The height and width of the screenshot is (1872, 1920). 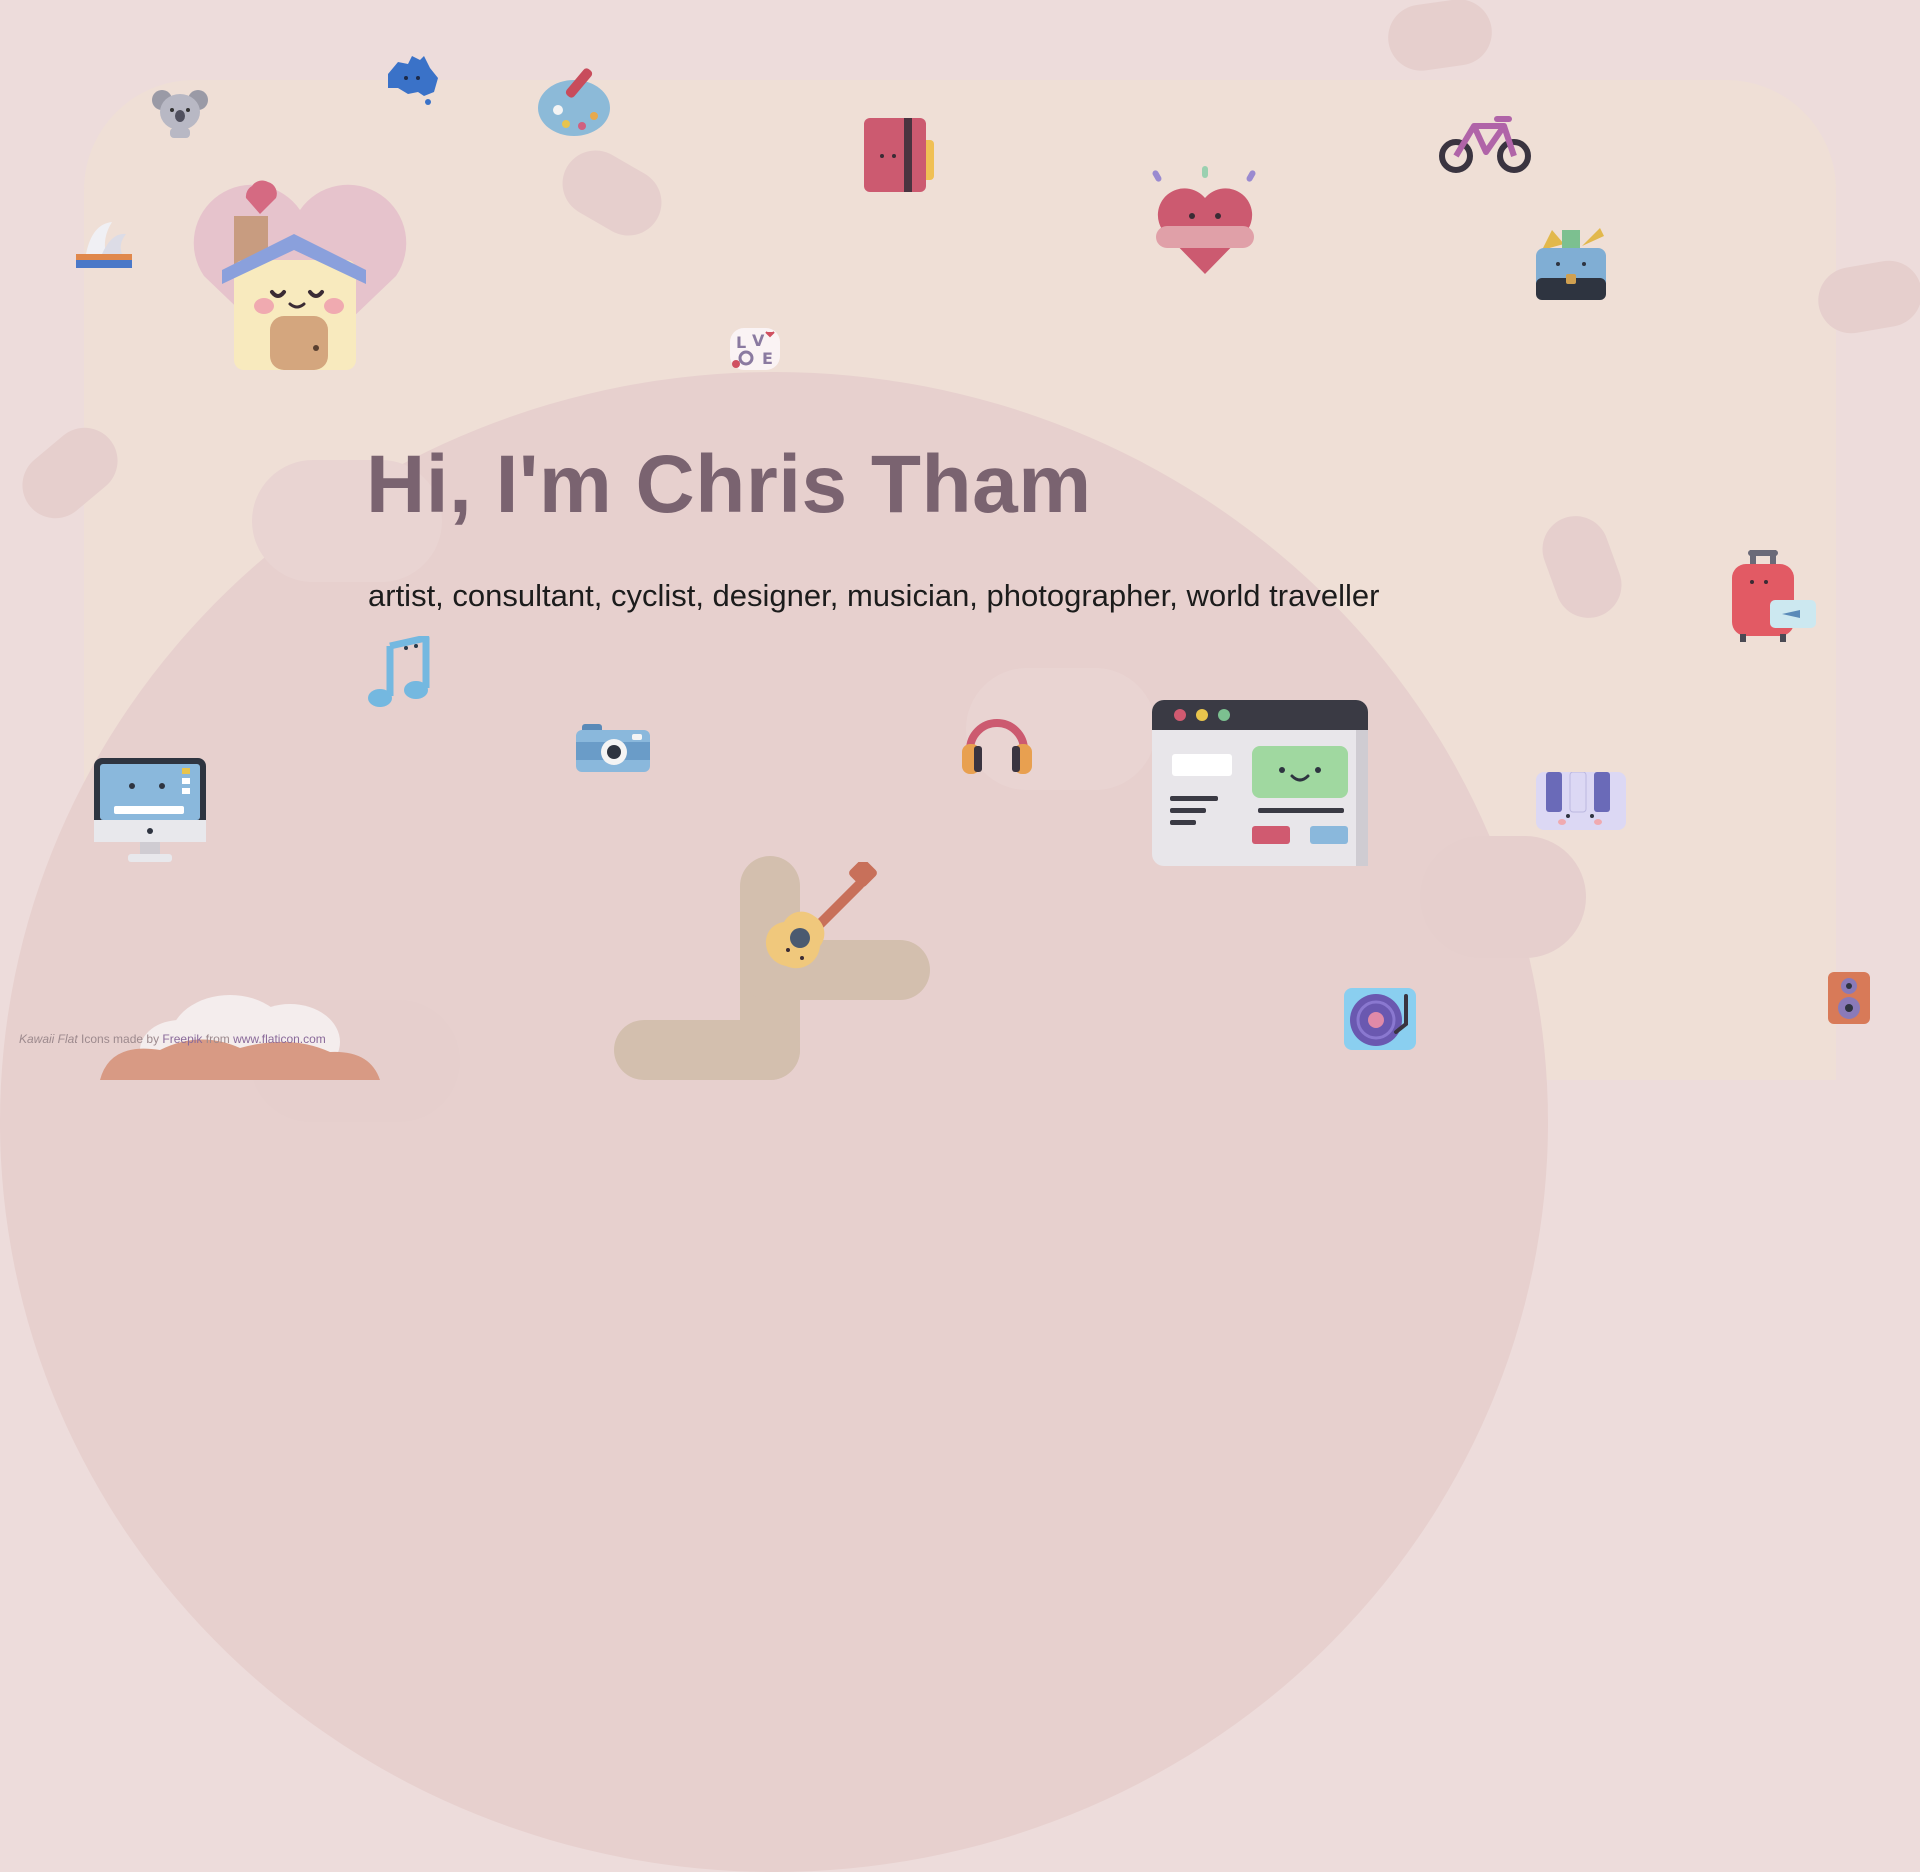 I want to click on suitcase-icon, so click(x=1774, y=596).